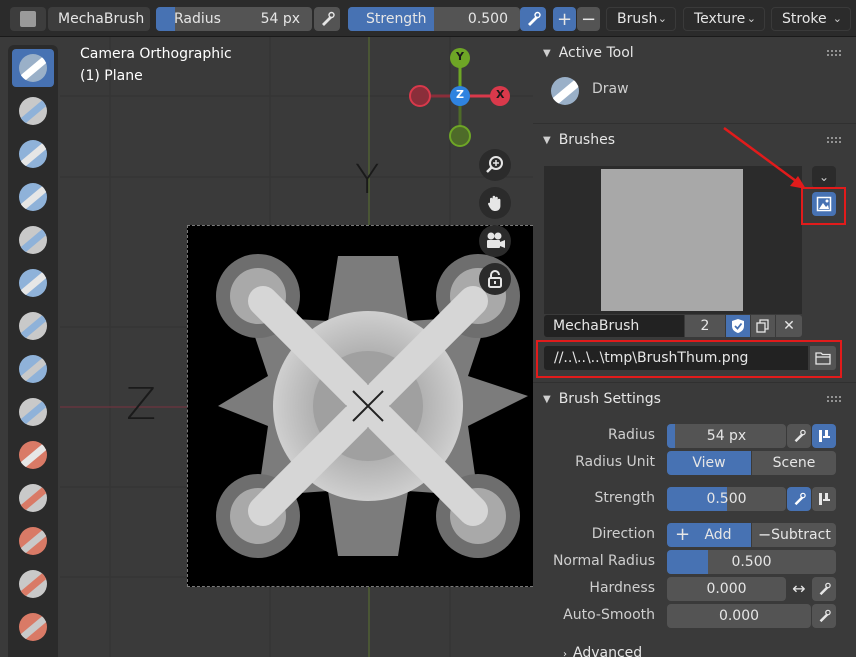 Image resolution: width=856 pixels, height=657 pixels. Describe the element at coordinates (720, 19) in the screenshot. I see `texture-menu-label: Texture` at that location.